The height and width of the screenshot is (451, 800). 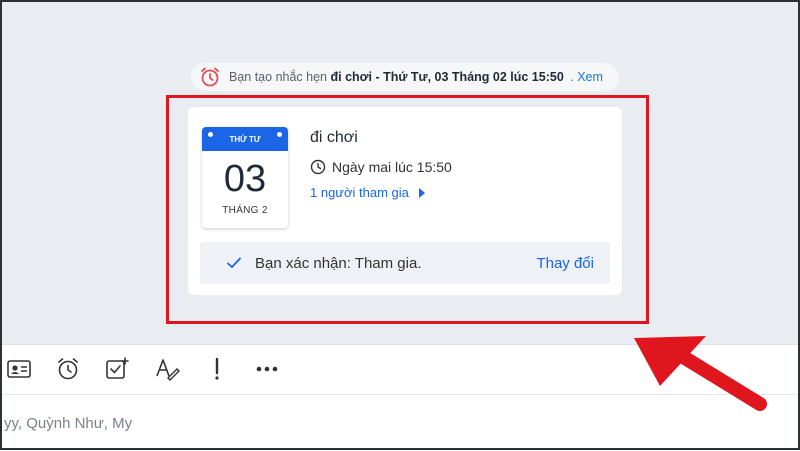 I want to click on font-format-icon, so click(x=167, y=369).